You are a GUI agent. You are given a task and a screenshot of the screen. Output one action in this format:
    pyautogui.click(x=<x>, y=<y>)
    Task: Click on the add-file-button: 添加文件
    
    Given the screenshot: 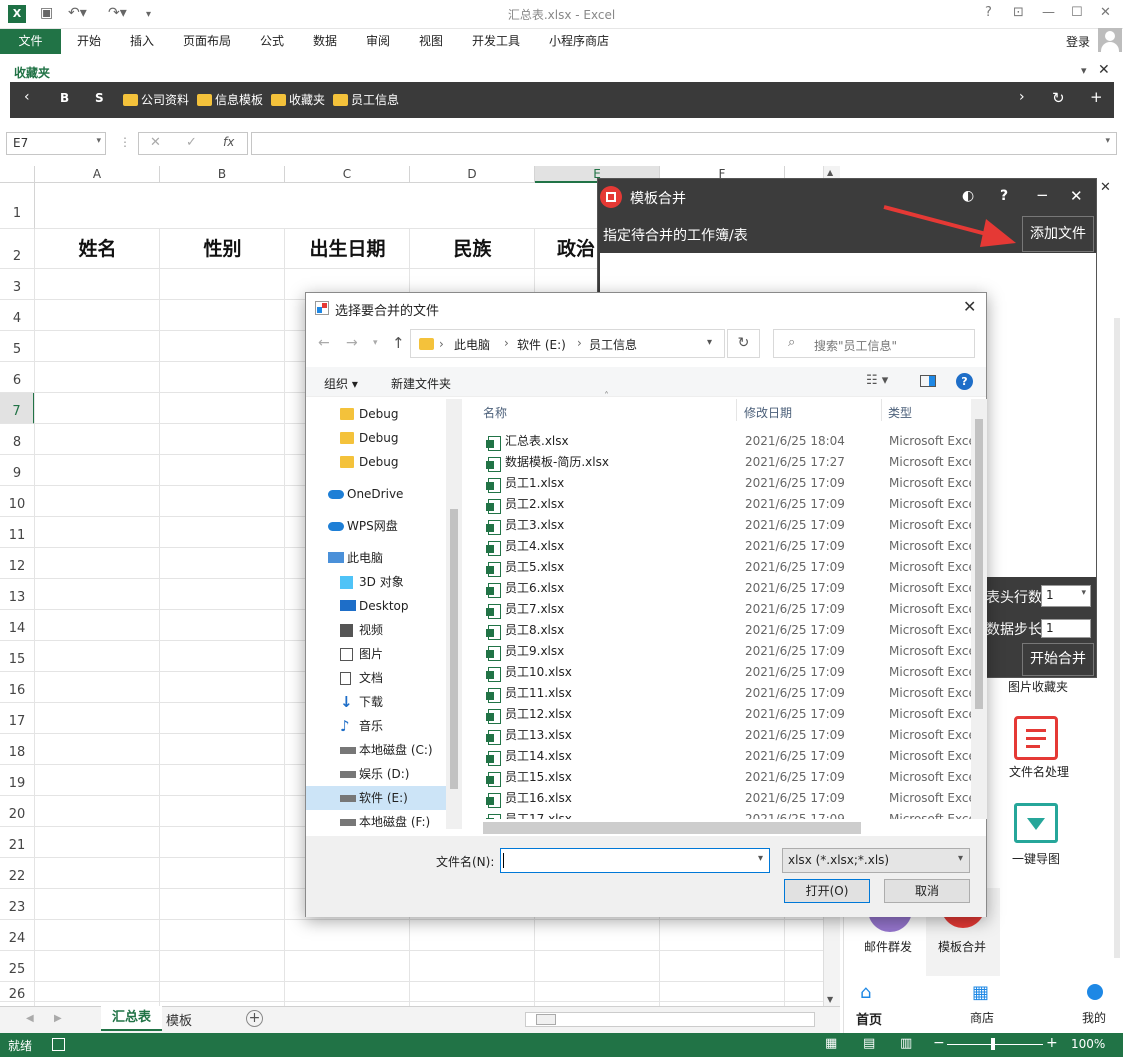 What is the action you would take?
    pyautogui.click(x=1058, y=234)
    